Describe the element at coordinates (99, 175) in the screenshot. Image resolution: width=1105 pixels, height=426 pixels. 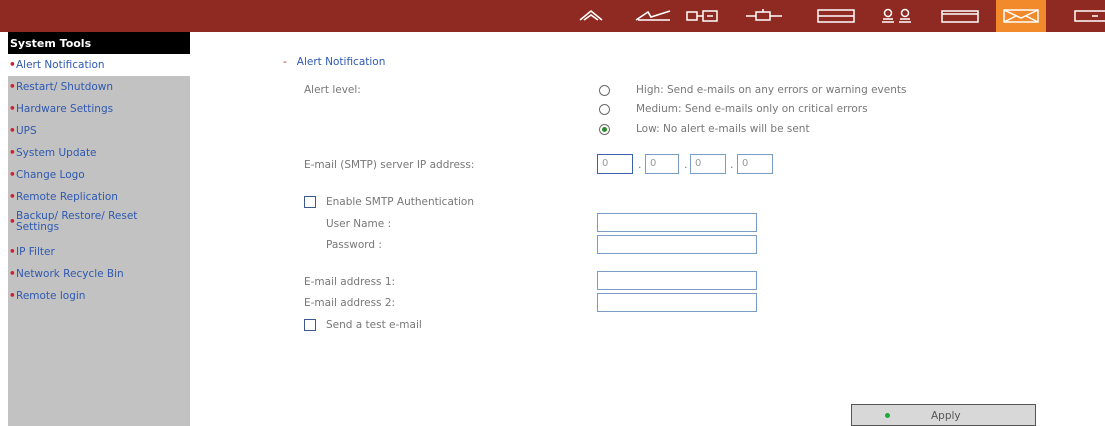
I see `sidebar-item-change-logo: • Change Logo` at that location.